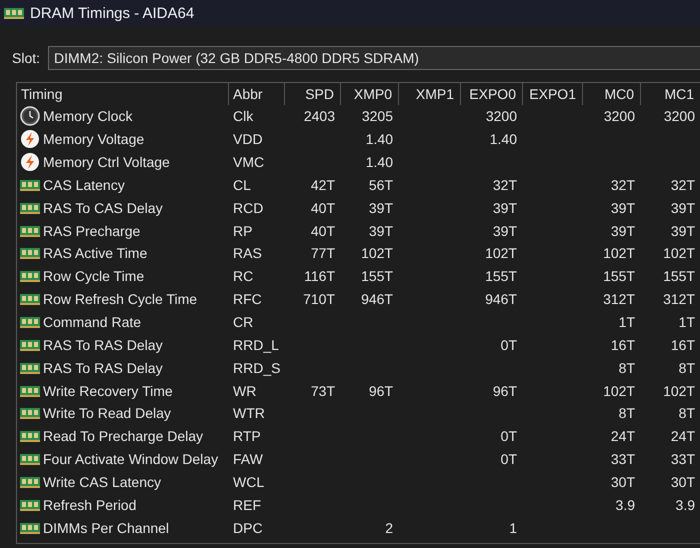 The image size is (700, 548). I want to click on timing-name: Four Activate Window Delay, so click(130, 459).